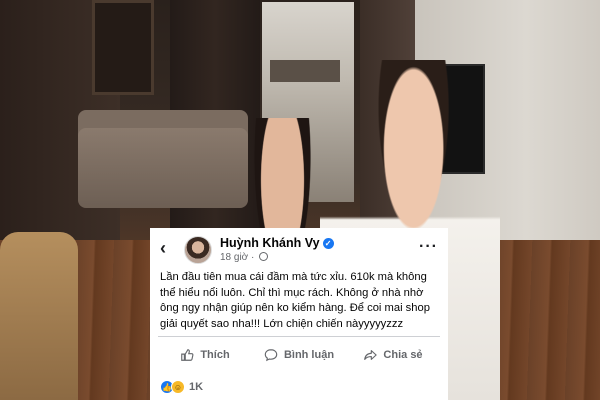 The image size is (600, 400). I want to click on more-options-icon: ···, so click(428, 247).